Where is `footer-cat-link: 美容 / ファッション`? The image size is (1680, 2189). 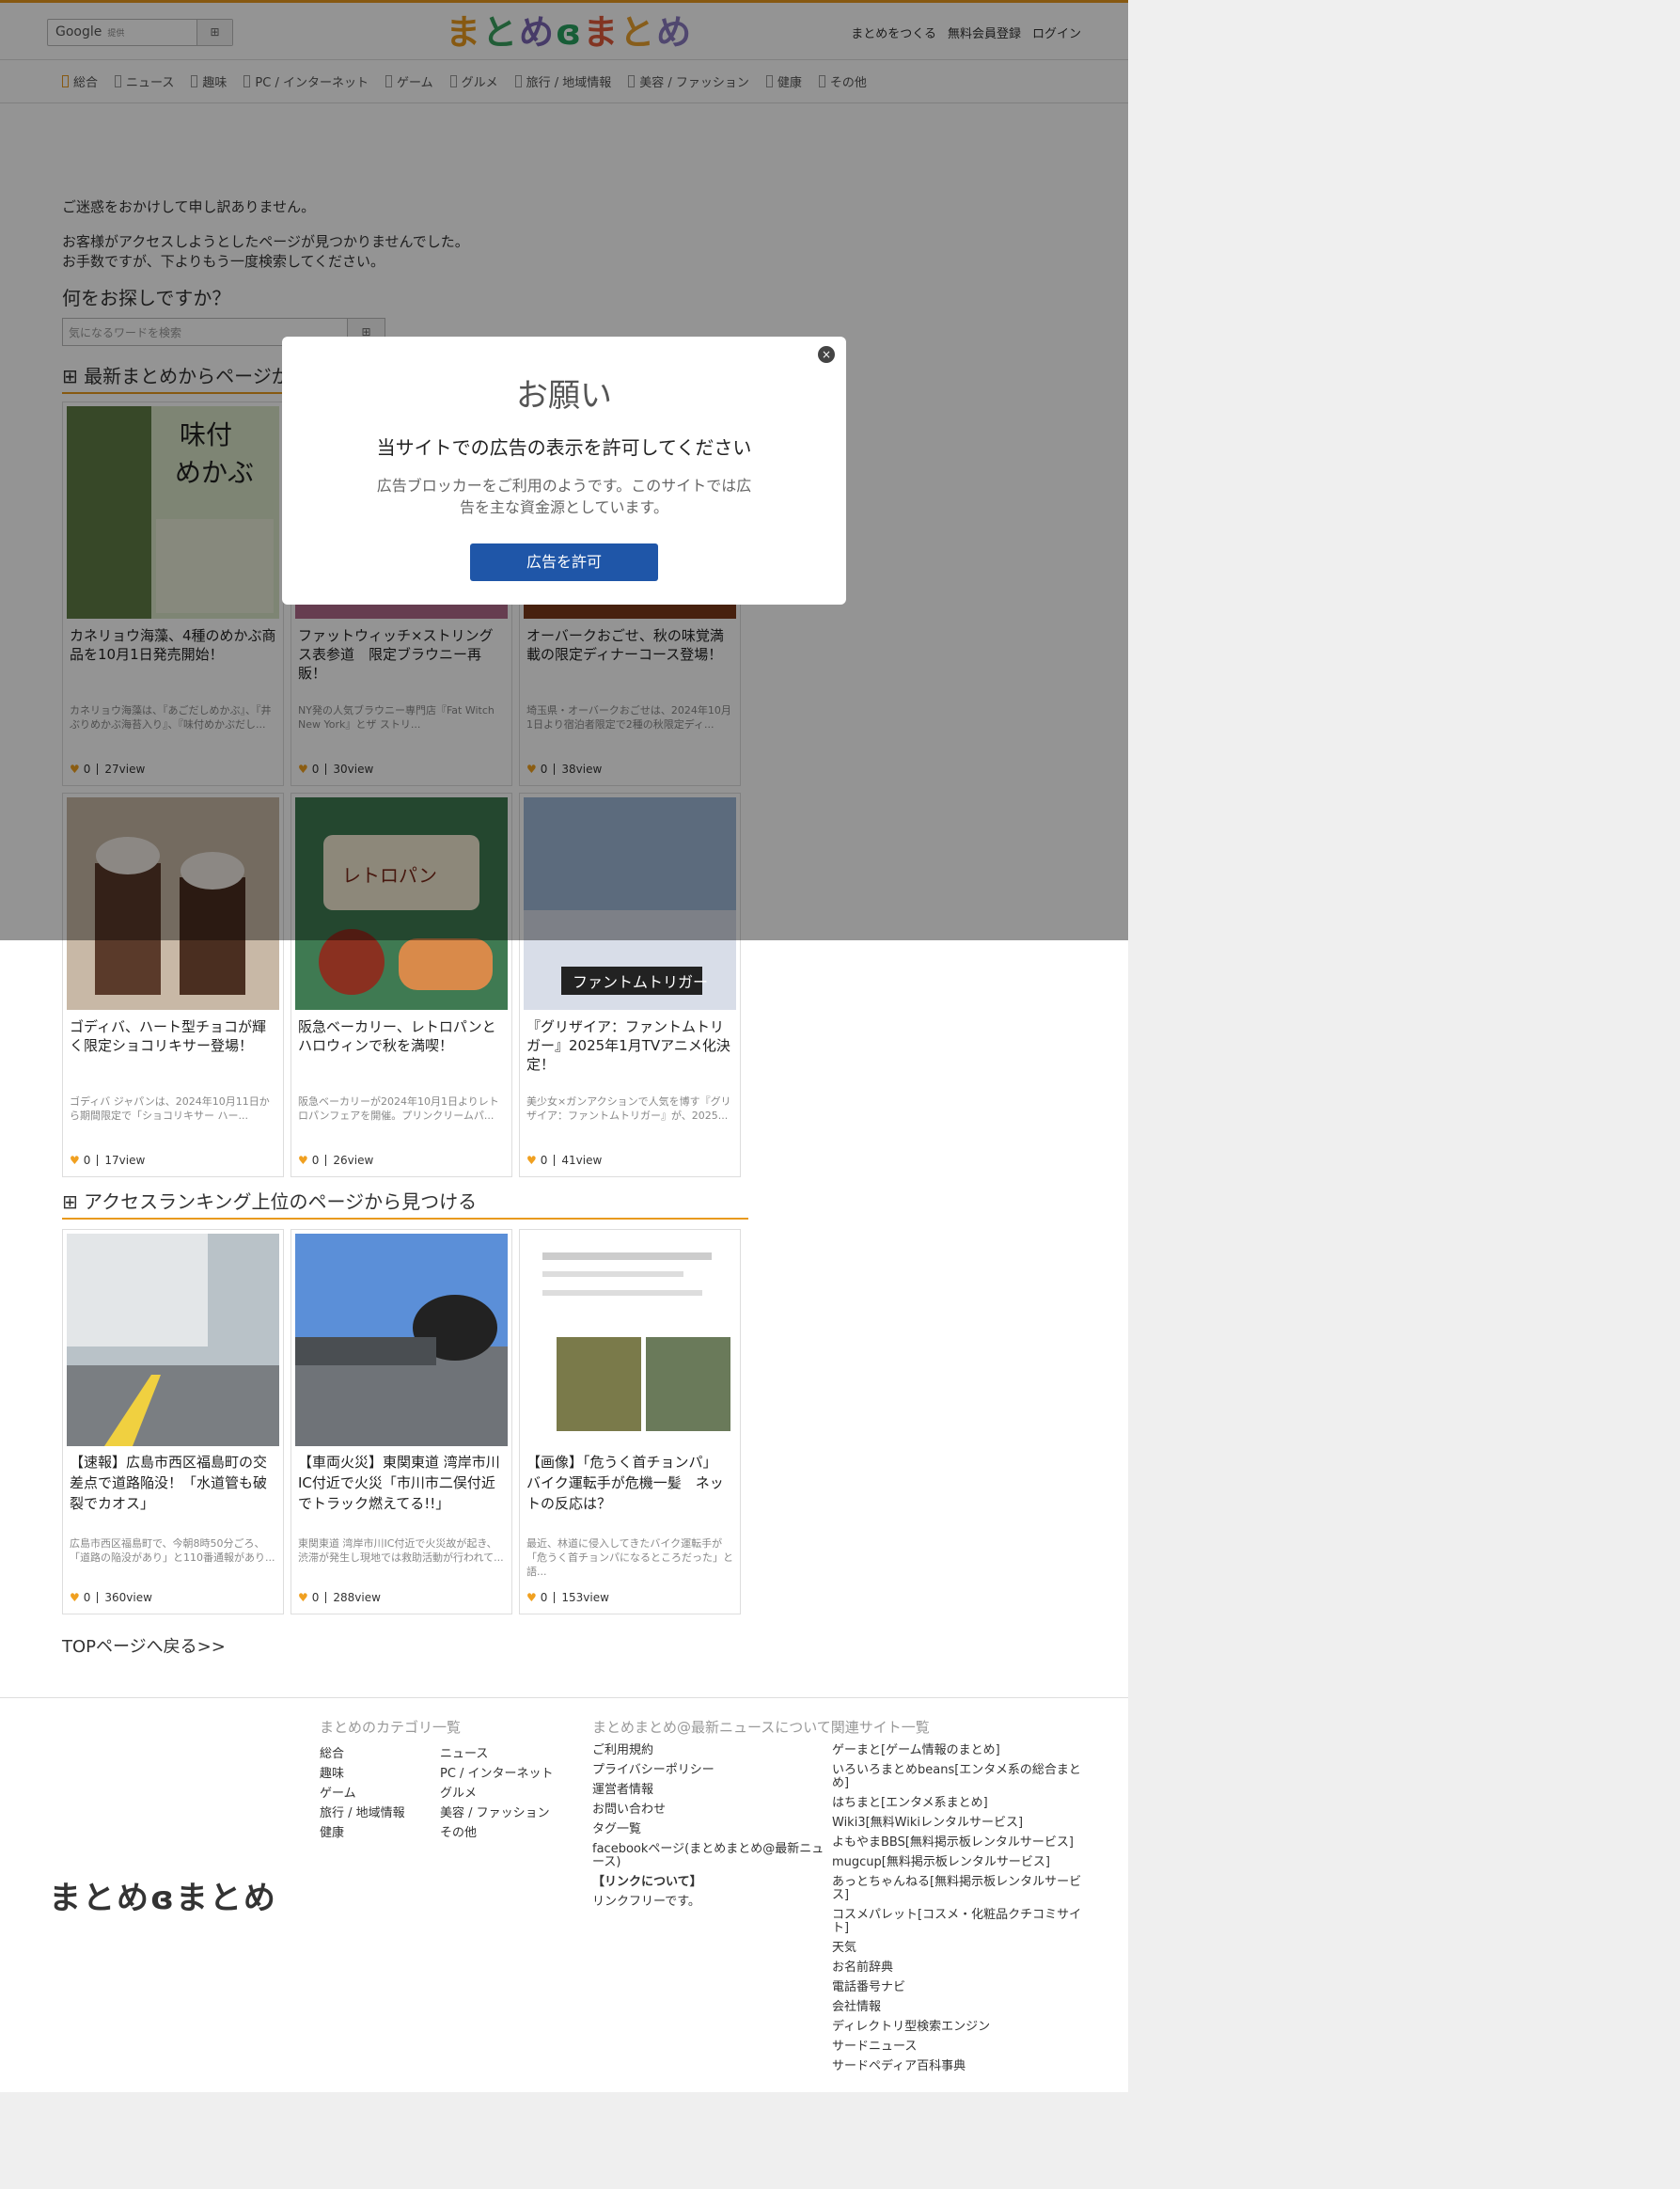
footer-cat-link: 美容 / ファッション is located at coordinates (506, 1813).